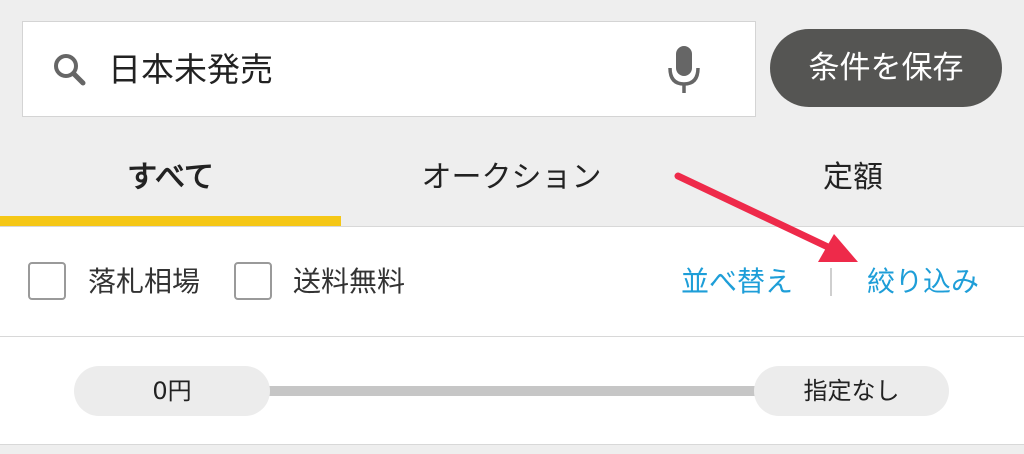 The height and width of the screenshot is (454, 1024). What do you see at coordinates (349, 282) in the screenshot?
I see `free-shipping-label: 送料無料` at bounding box center [349, 282].